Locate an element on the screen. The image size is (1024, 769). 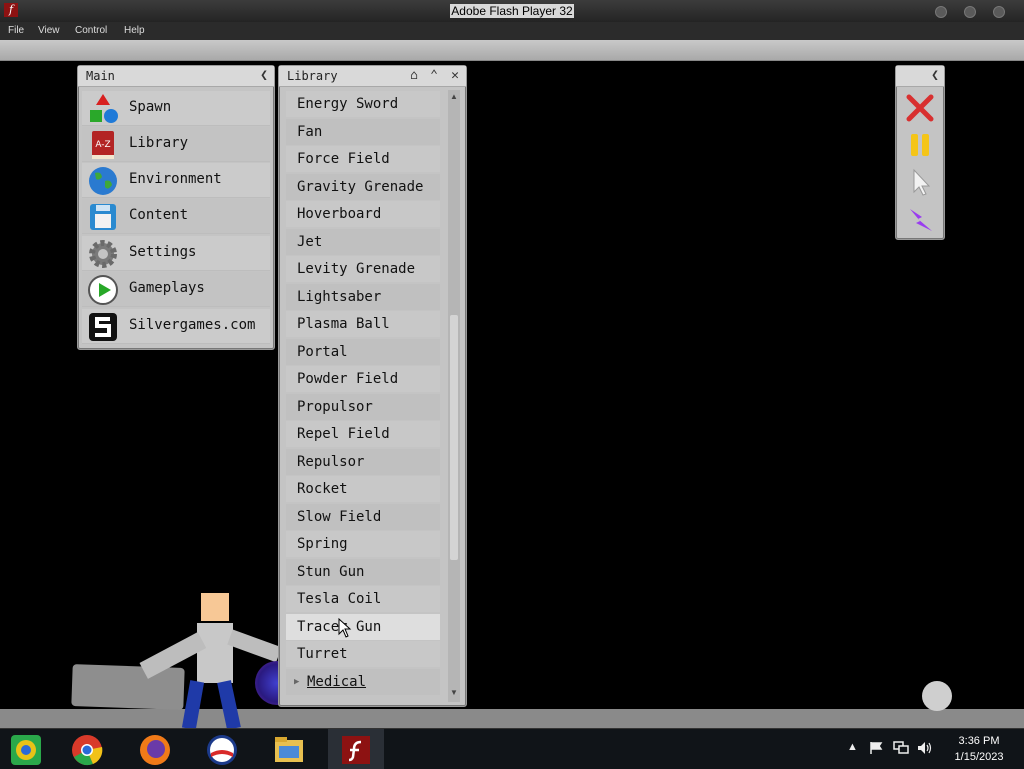
tool-panel: ❮ is located at coordinates (920, 152).